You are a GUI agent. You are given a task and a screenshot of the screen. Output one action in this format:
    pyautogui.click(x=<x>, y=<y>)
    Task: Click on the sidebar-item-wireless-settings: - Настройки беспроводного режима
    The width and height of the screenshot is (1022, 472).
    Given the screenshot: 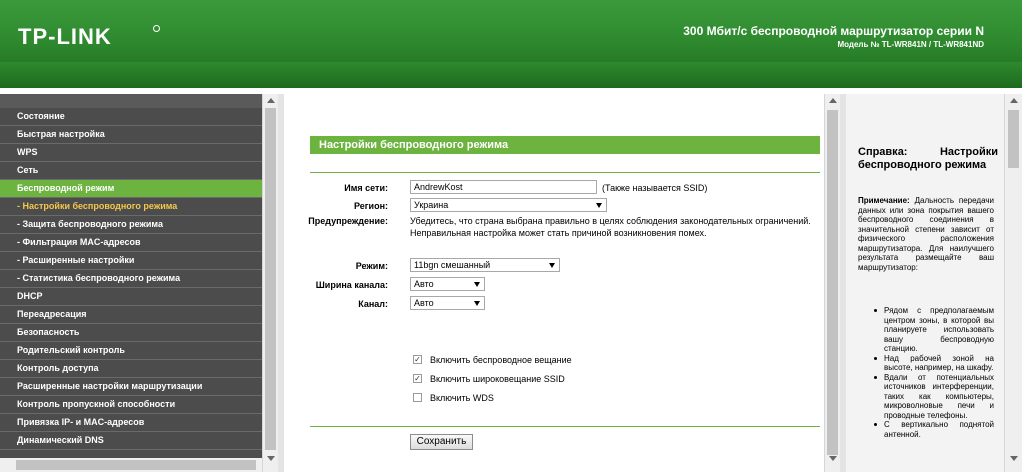 What is the action you would take?
    pyautogui.click(x=131, y=207)
    